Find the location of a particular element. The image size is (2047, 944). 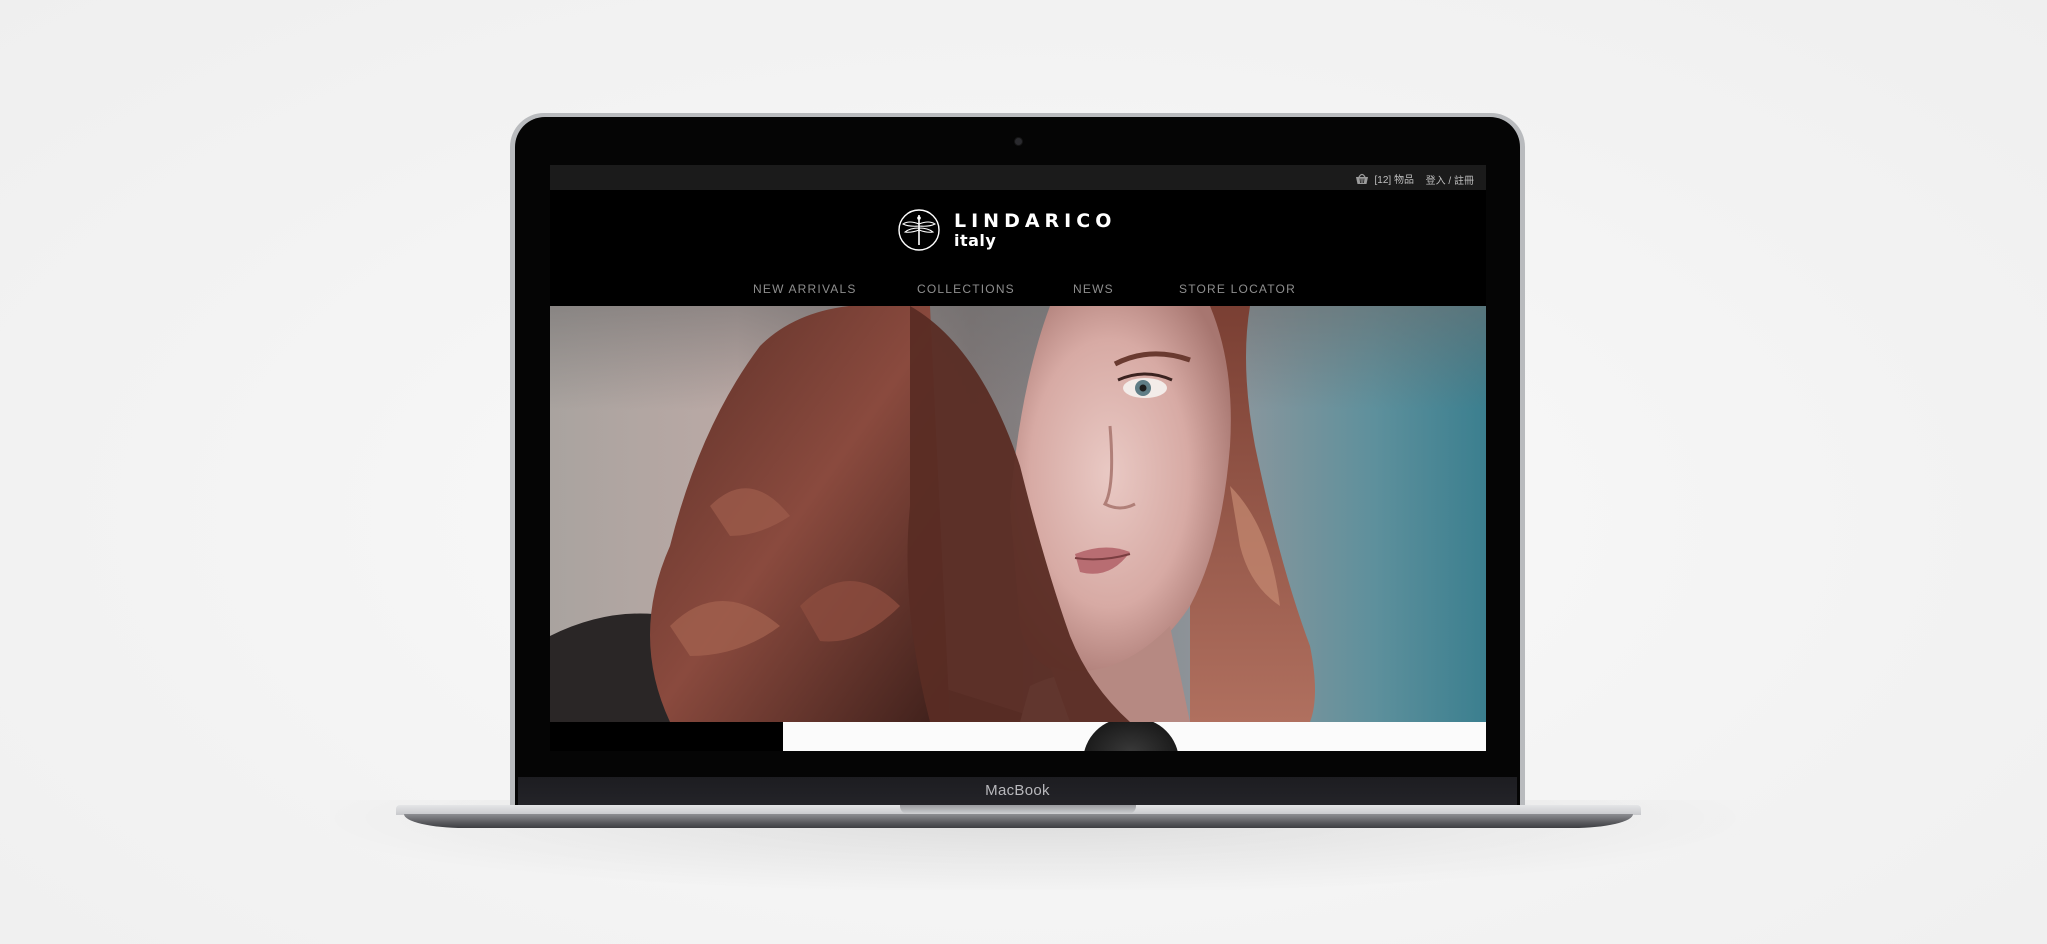

next-slide-strip is located at coordinates (1134, 736).